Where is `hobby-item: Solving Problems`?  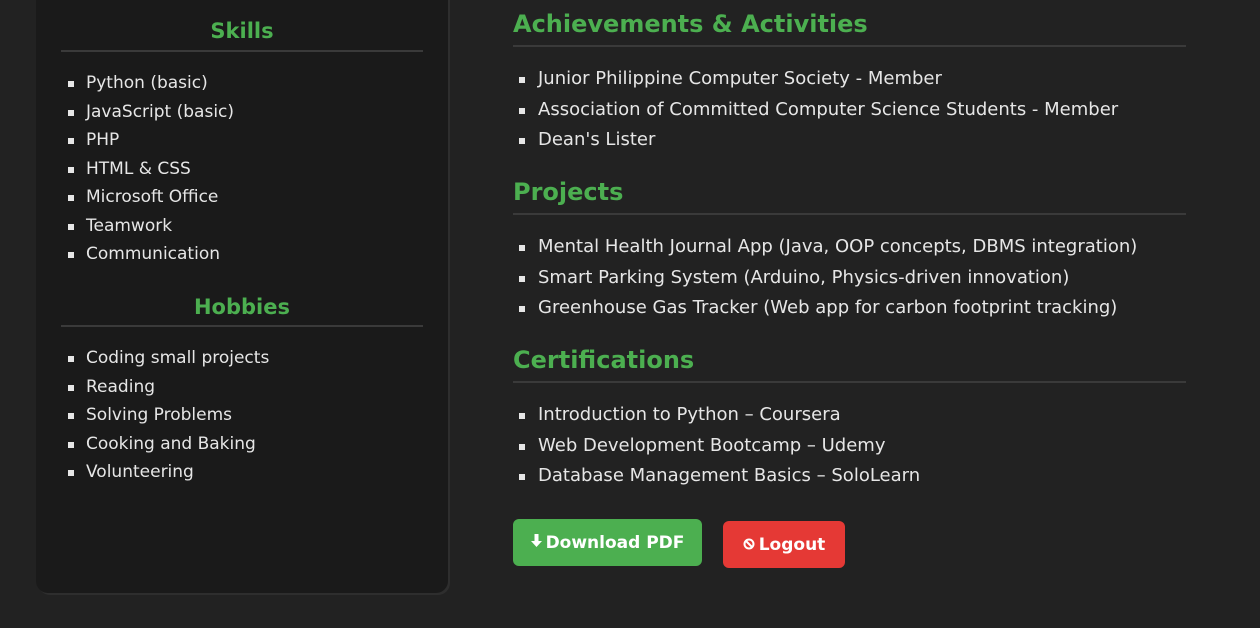 hobby-item: Solving Problems is located at coordinates (242, 415).